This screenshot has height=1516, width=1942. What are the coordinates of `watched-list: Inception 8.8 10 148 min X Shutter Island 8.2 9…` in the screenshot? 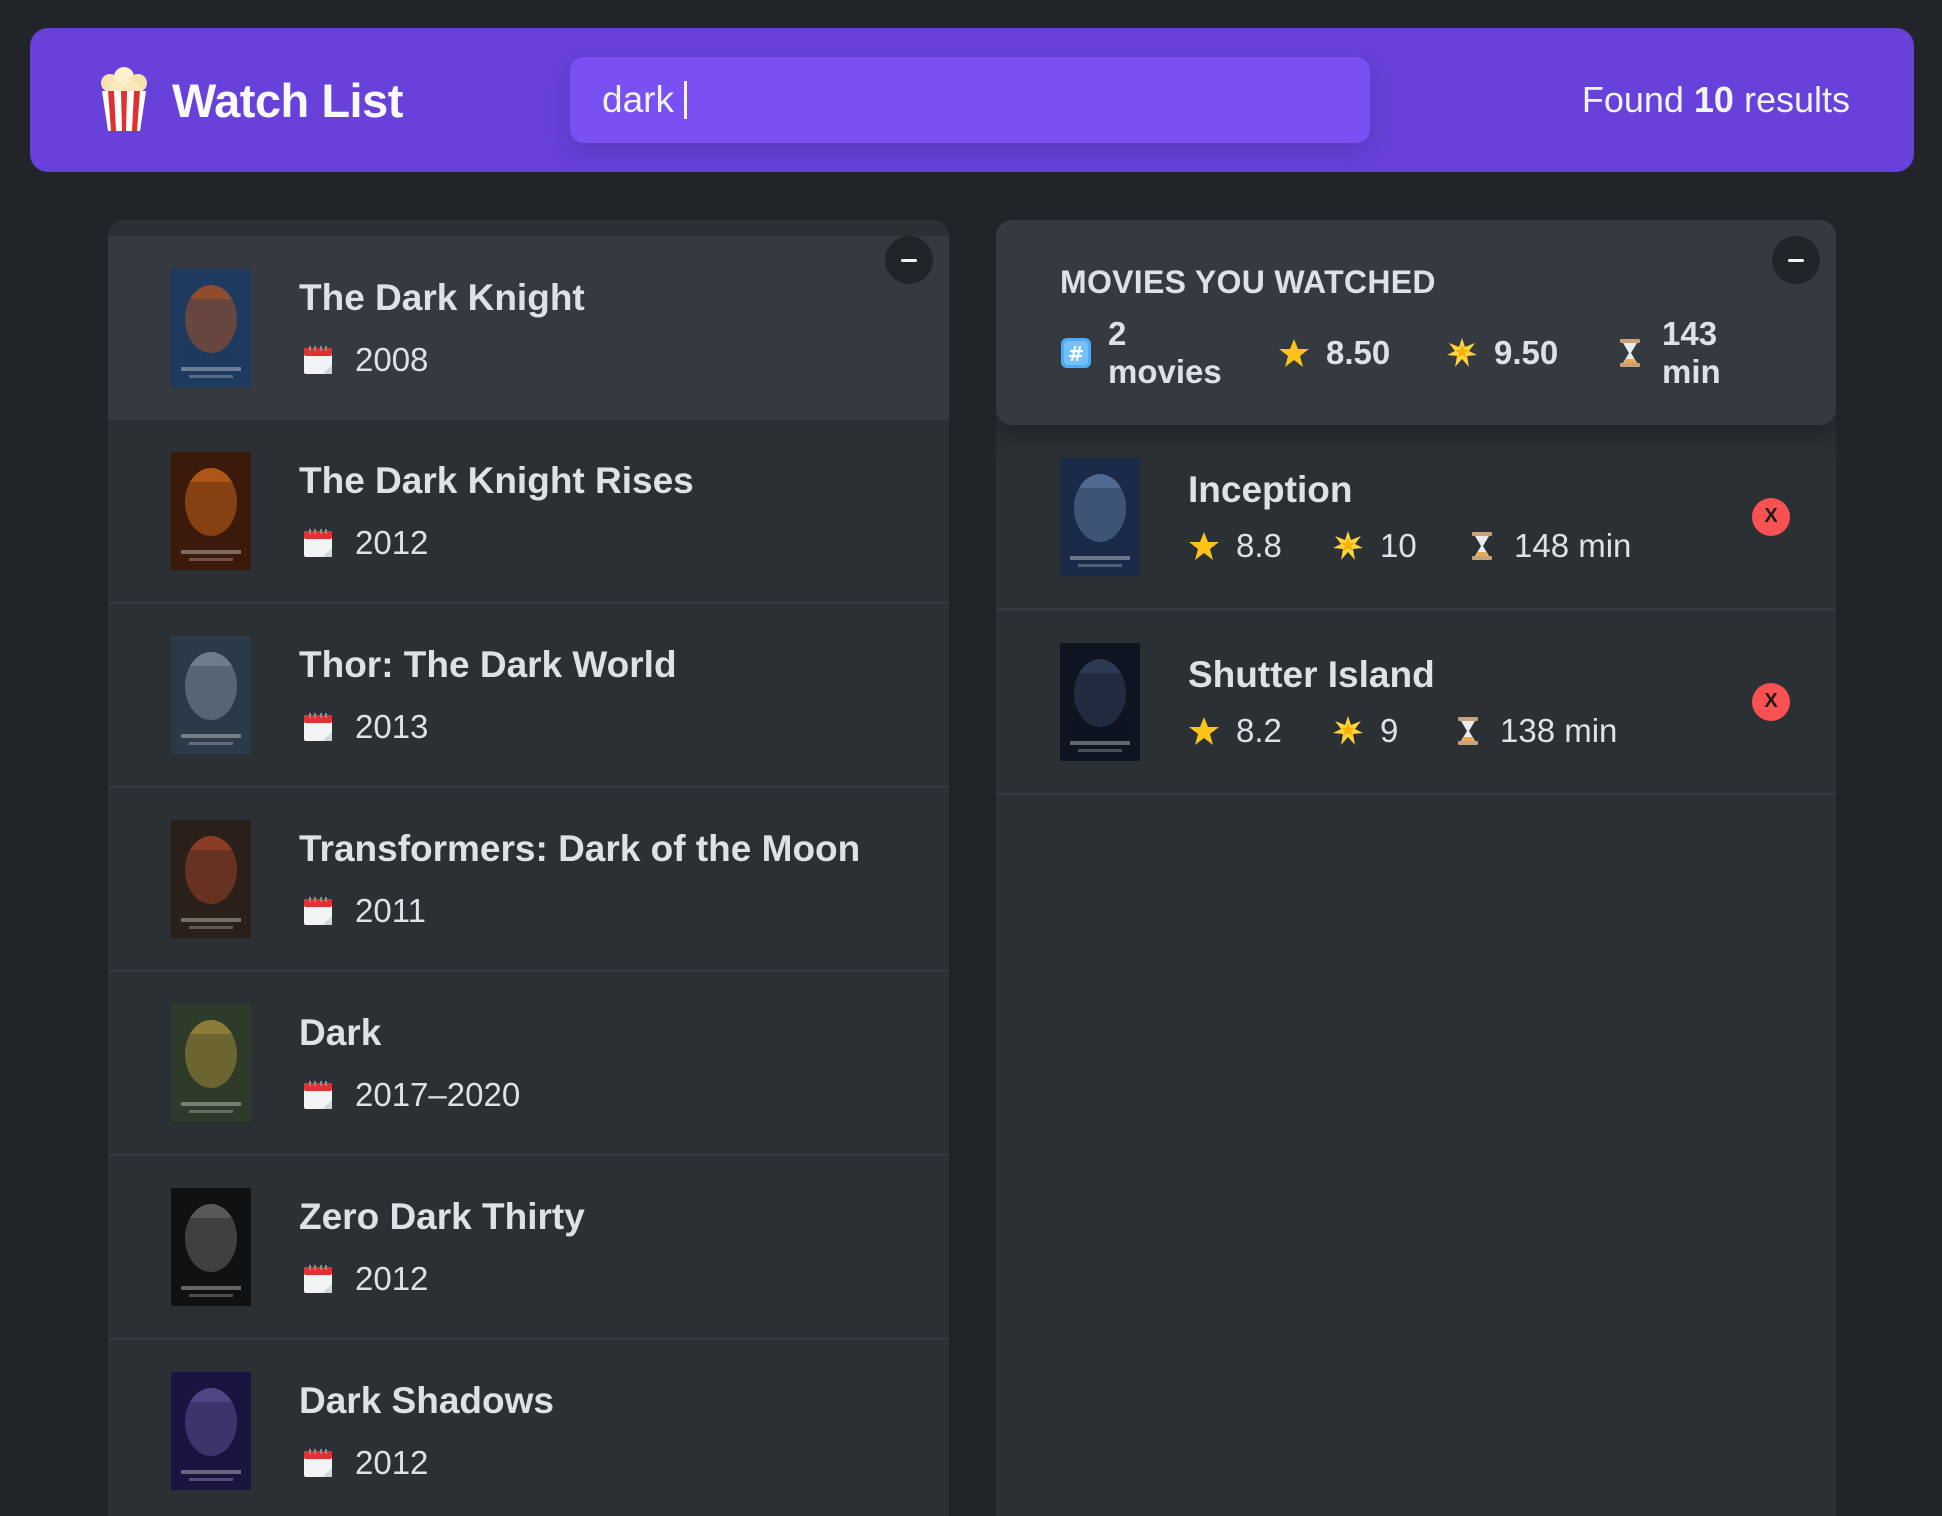 It's located at (1416, 610).